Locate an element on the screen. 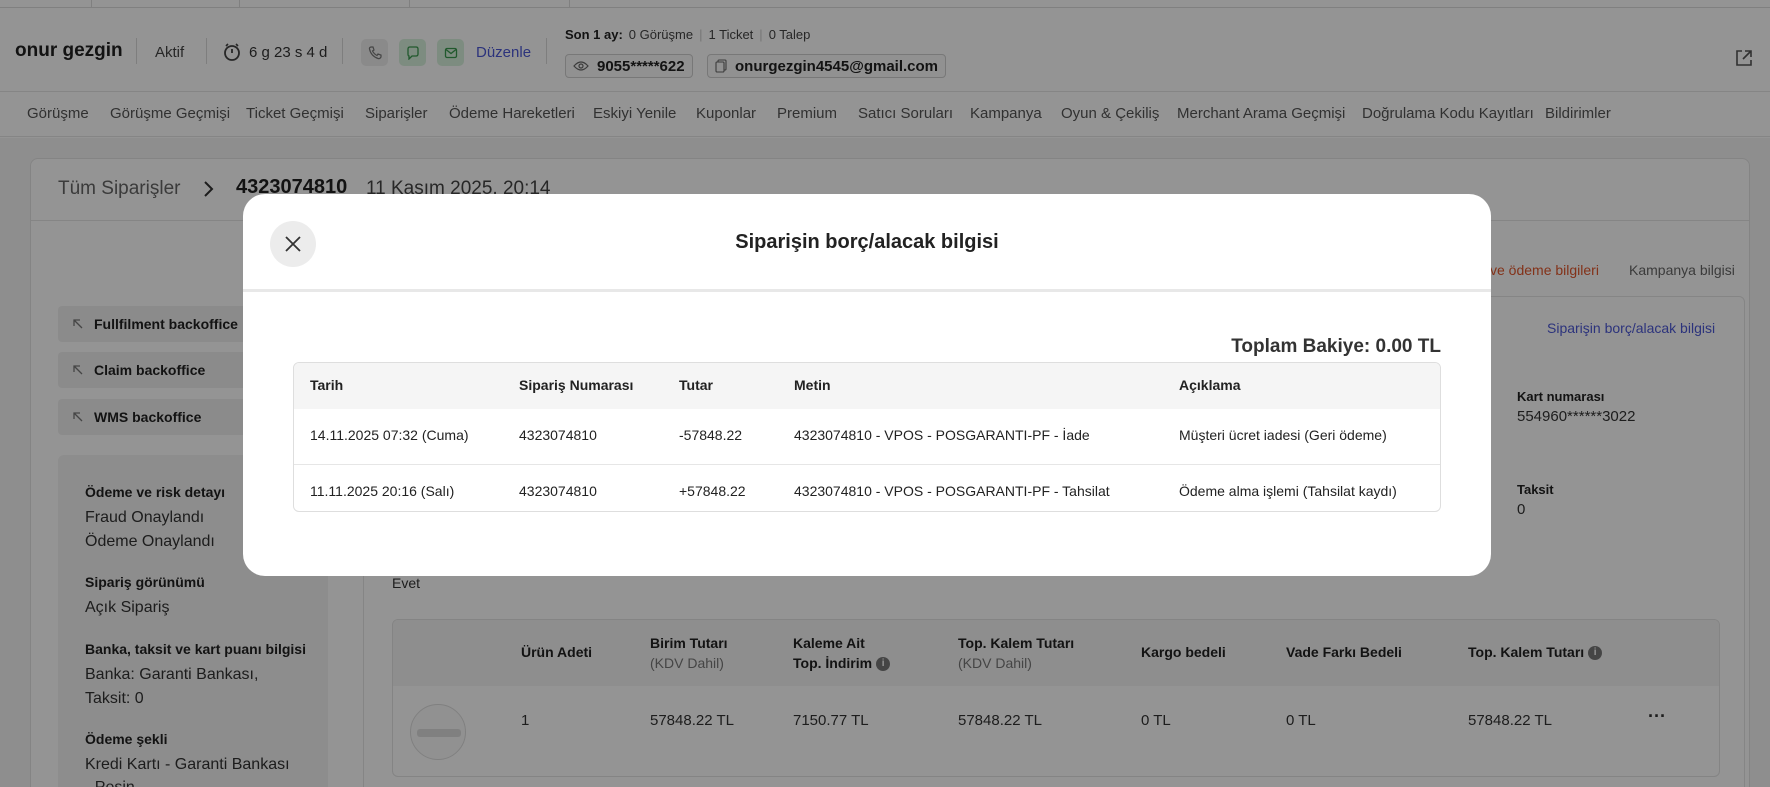 The height and width of the screenshot is (787, 1770). cell-description: Ödeme alma işlemi (Tahsilat kaydı) is located at coordinates (1288, 491).